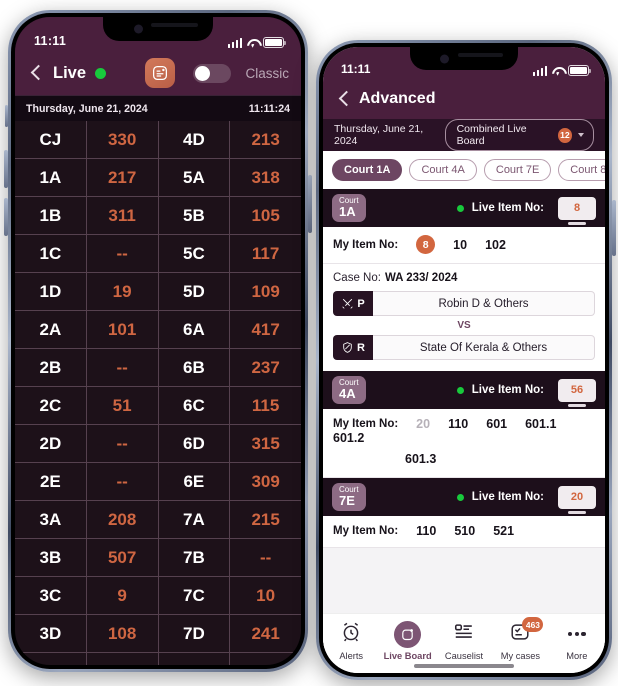 Image resolution: width=618 pixels, height=686 pixels. I want to click on table-row: 3E1347E303, so click(158, 659).